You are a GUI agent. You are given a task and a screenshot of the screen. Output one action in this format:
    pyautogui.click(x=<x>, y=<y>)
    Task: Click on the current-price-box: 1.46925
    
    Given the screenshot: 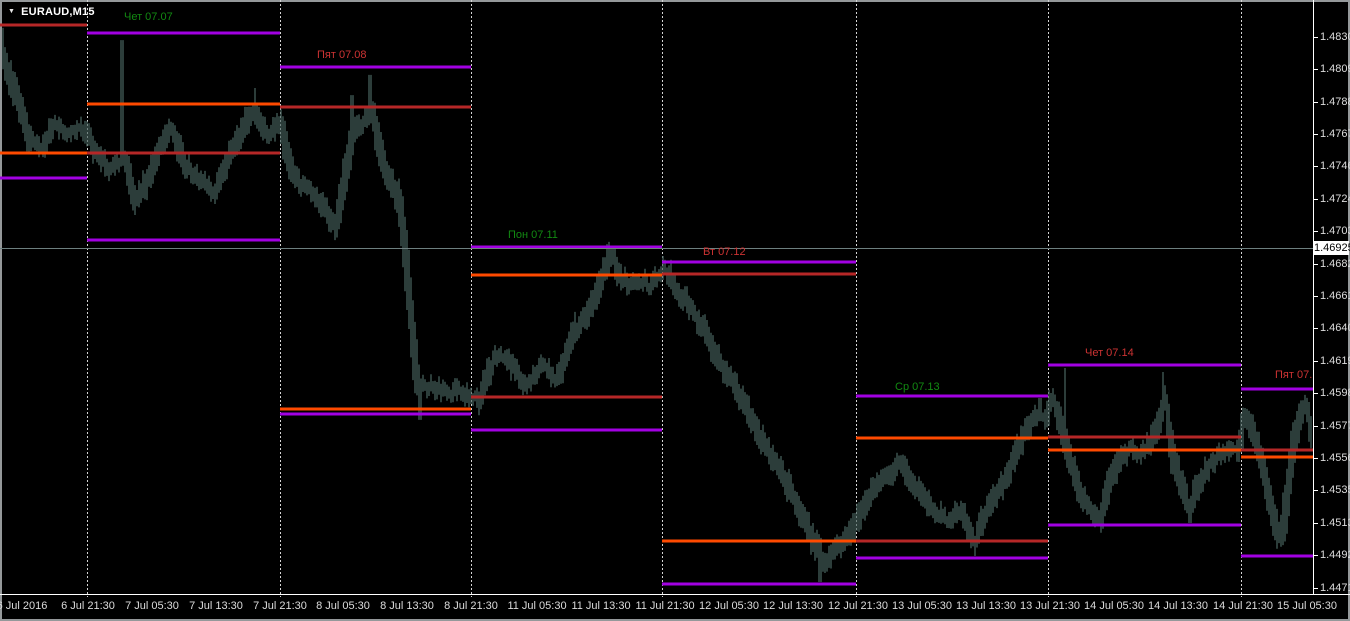 What is the action you would take?
    pyautogui.click(x=1332, y=248)
    